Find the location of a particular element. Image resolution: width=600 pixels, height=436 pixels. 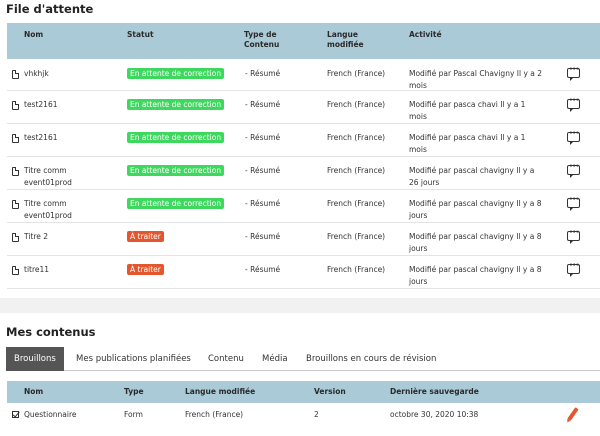

contents-title: Mes contenus is located at coordinates (51, 332).